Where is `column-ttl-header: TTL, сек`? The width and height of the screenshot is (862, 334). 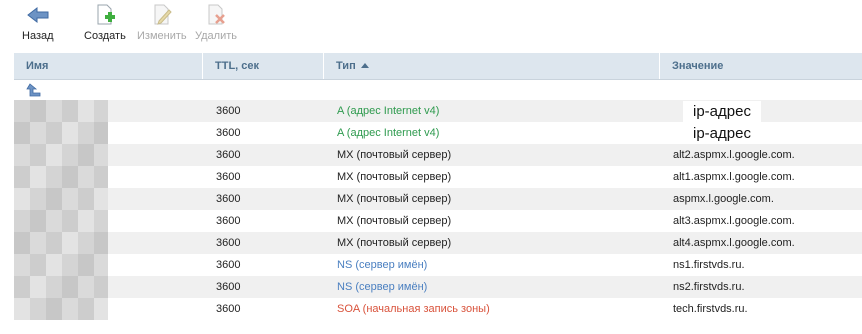 column-ttl-header: TTL, сек is located at coordinates (263, 66).